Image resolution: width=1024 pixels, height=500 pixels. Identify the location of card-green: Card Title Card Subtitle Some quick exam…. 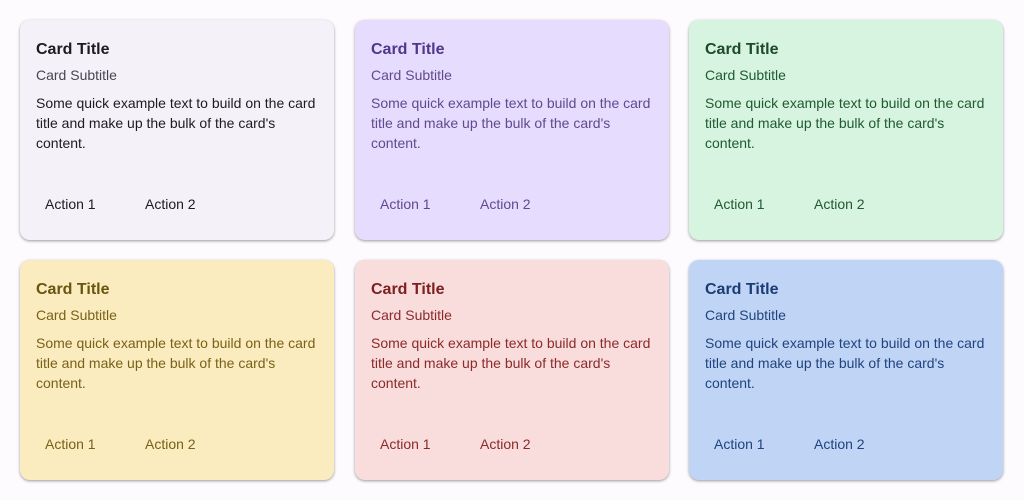
(846, 130).